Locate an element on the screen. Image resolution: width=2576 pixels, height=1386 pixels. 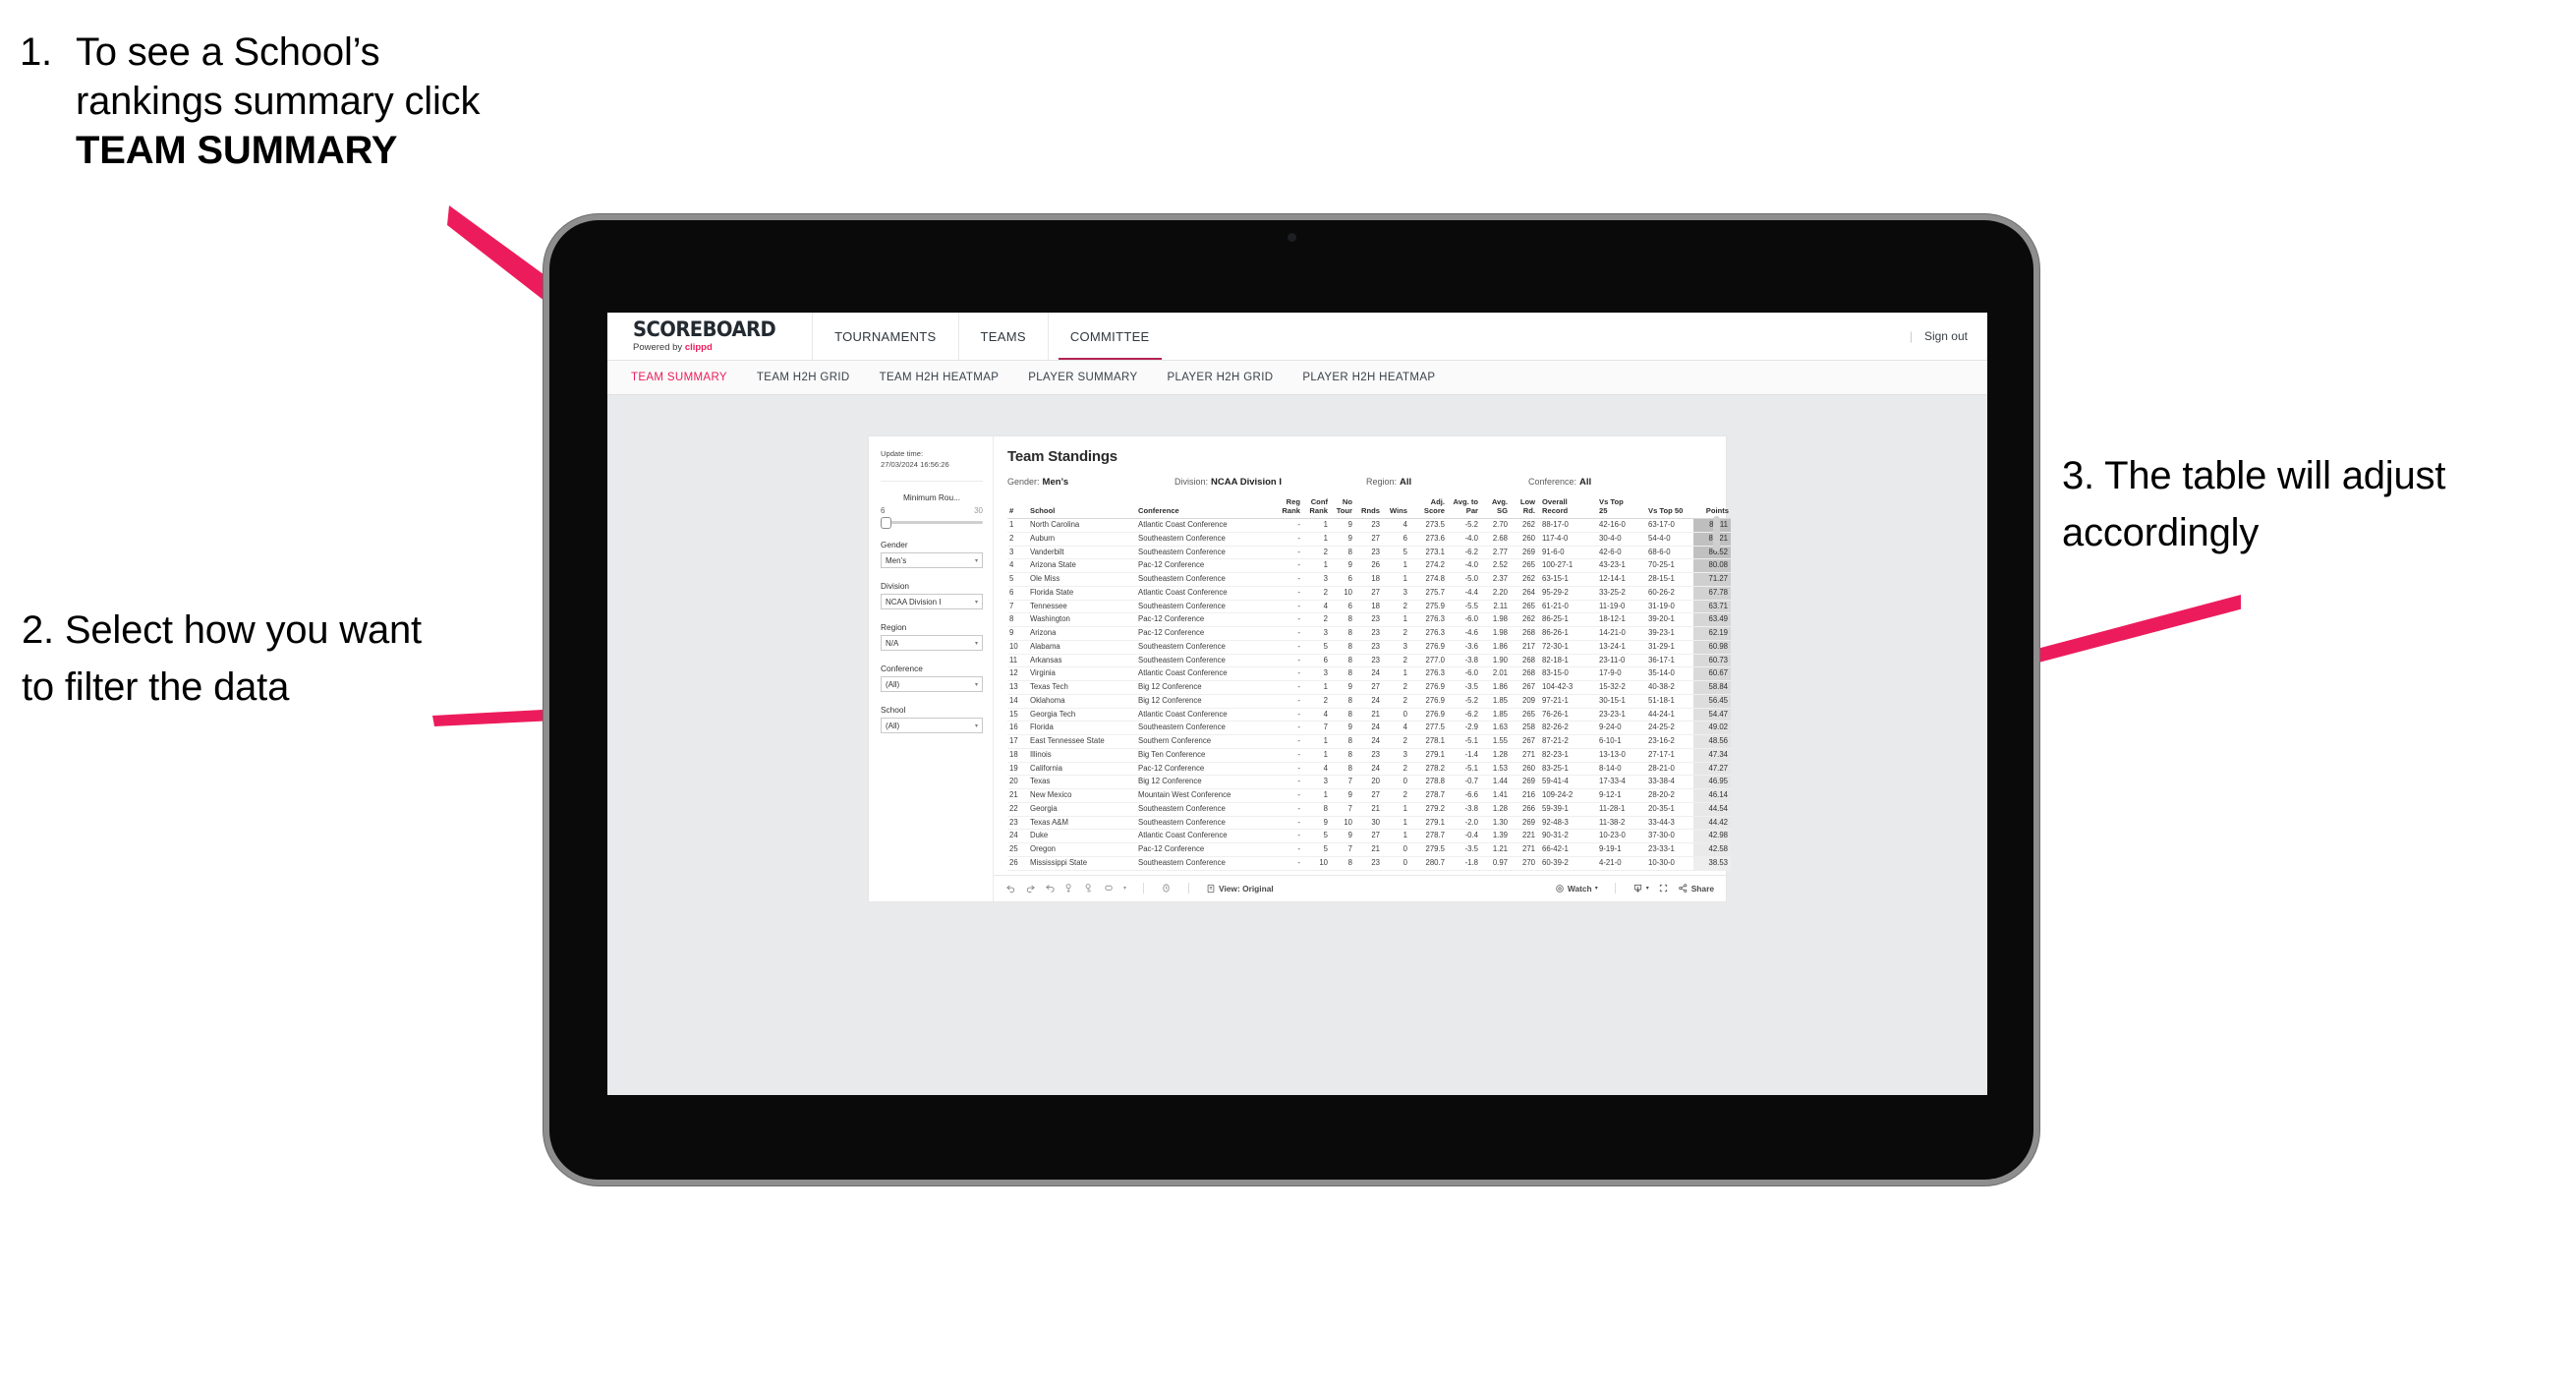
cell-rank: 18 is located at coordinates (1018, 755).